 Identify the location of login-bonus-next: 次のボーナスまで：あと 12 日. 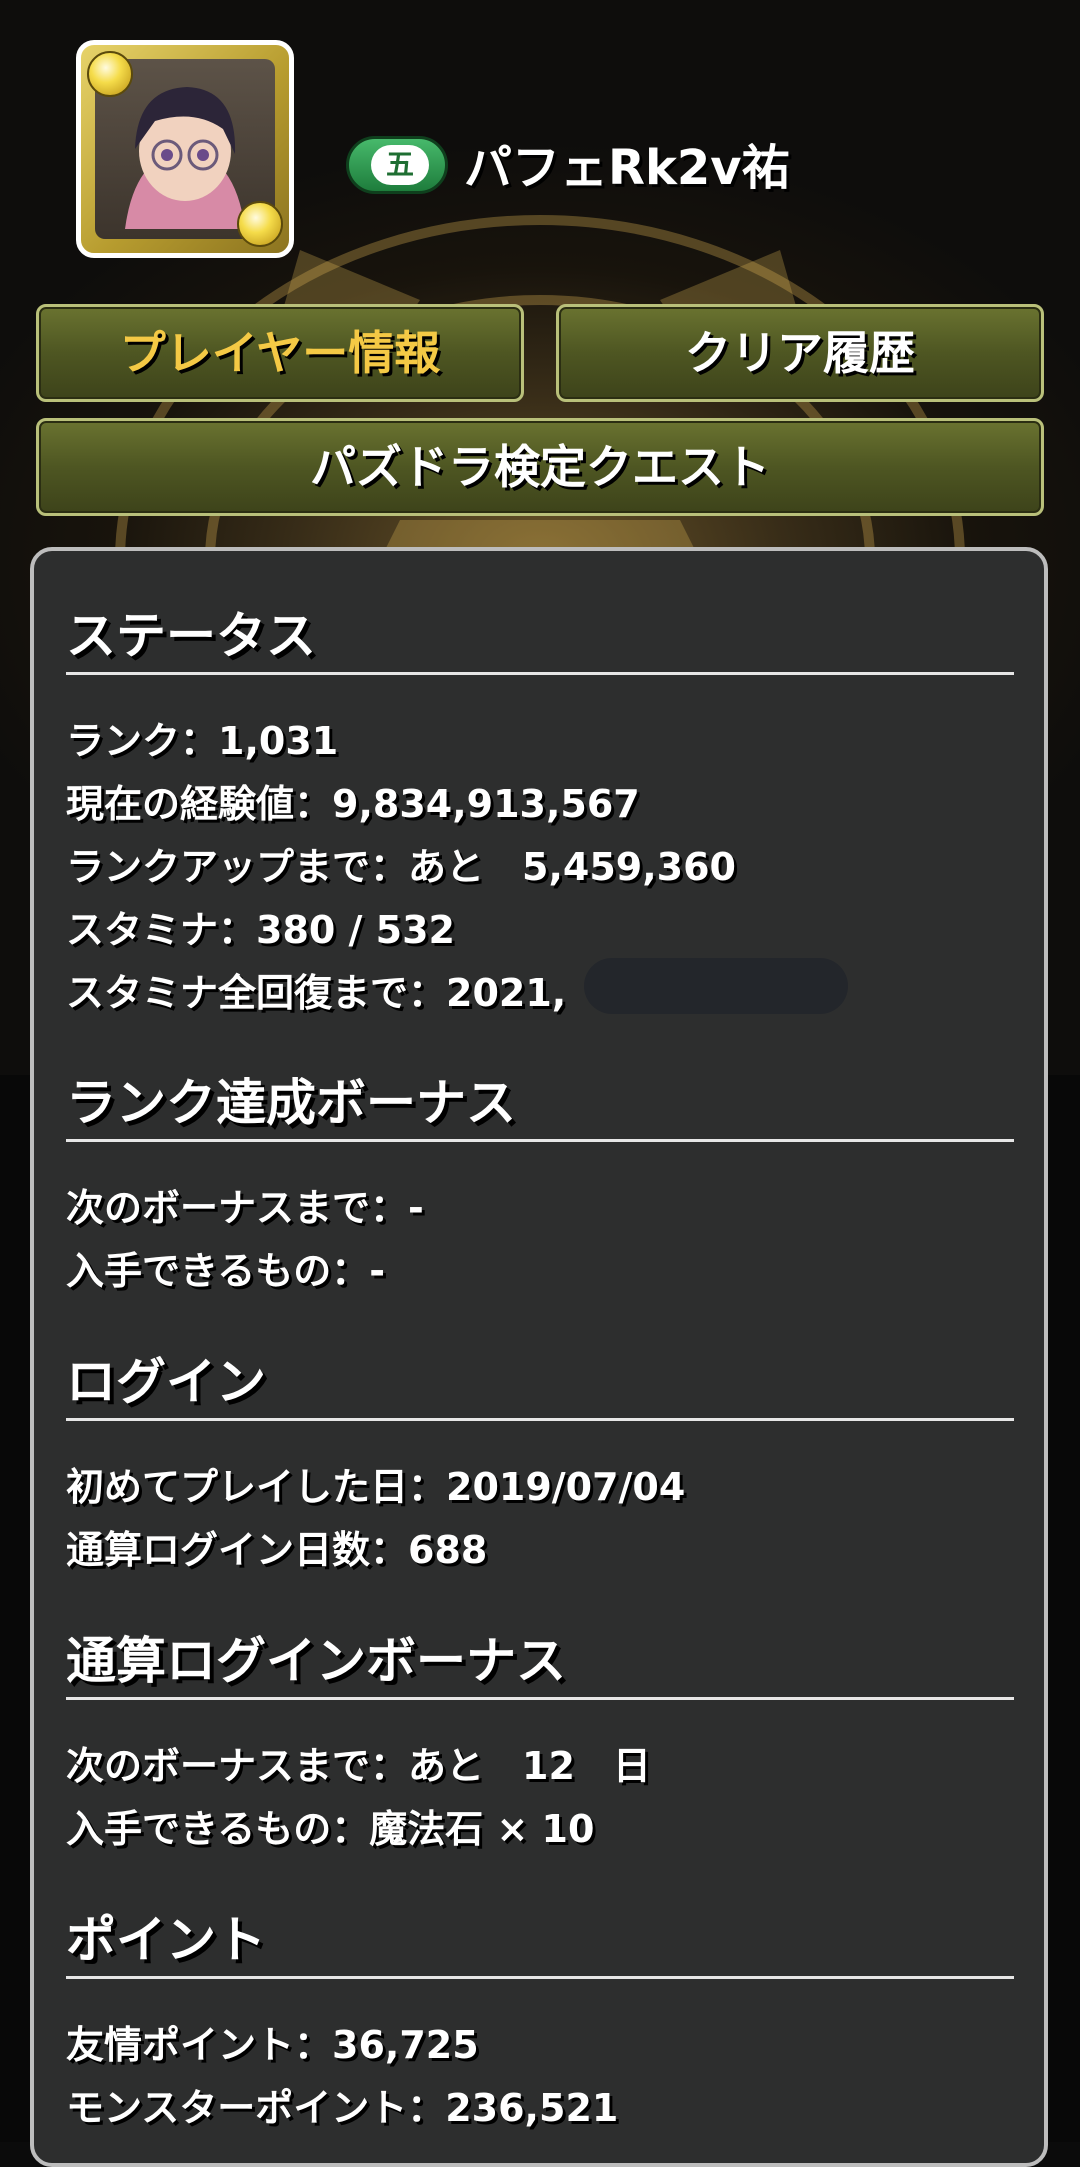
(358, 1766).